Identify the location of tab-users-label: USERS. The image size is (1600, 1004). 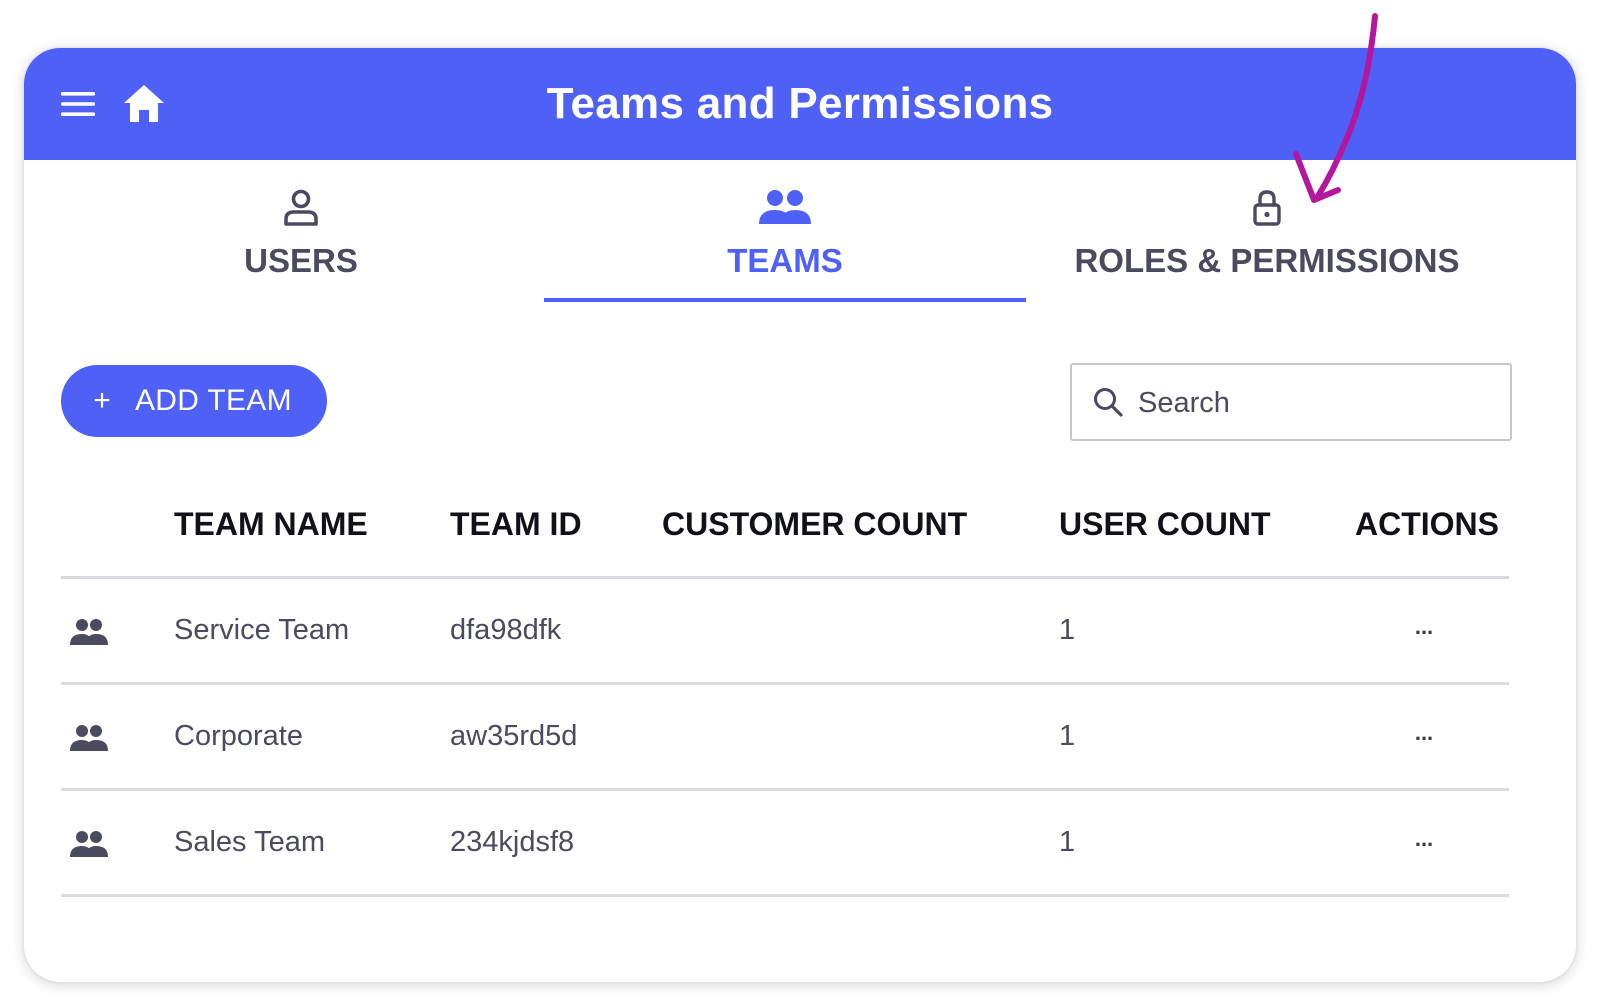
(301, 260).